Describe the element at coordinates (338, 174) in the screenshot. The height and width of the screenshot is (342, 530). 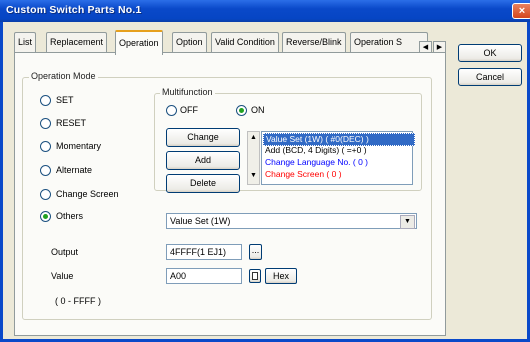
I see `list-item: Change Screen ( 0 )` at that location.